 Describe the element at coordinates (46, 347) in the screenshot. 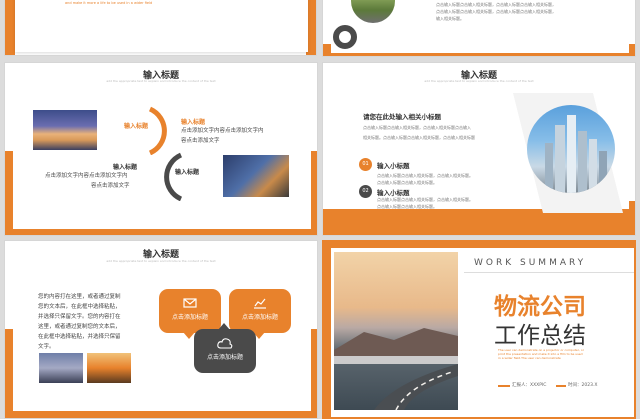

I see `slide5-line-6: 文字。` at that location.